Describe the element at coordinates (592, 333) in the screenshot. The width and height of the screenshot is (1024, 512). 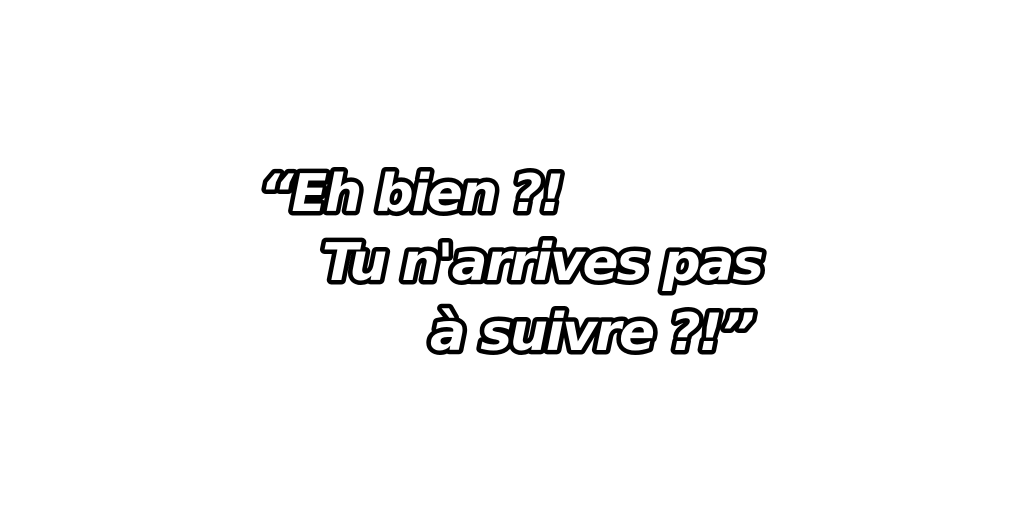
I see `quote-line-3: à suivre ?!”` at that location.